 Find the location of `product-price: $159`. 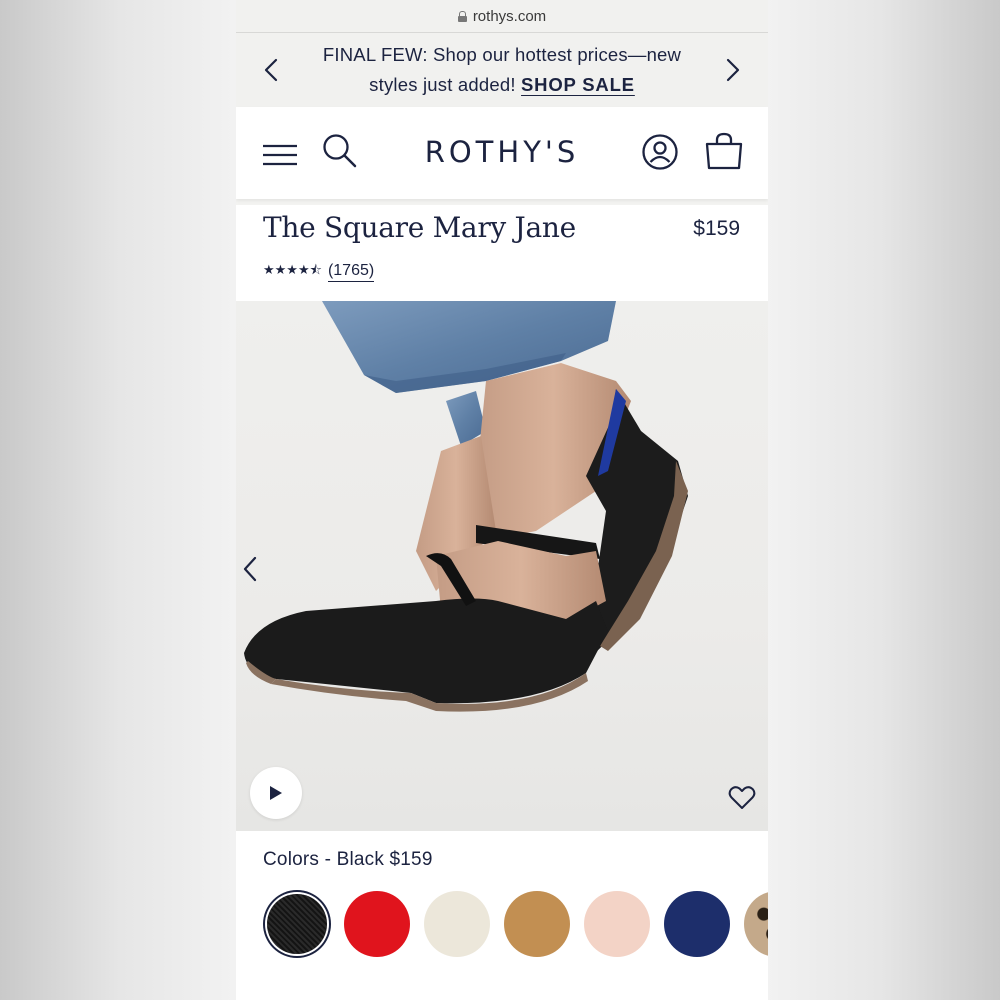

product-price: $159 is located at coordinates (716, 228).